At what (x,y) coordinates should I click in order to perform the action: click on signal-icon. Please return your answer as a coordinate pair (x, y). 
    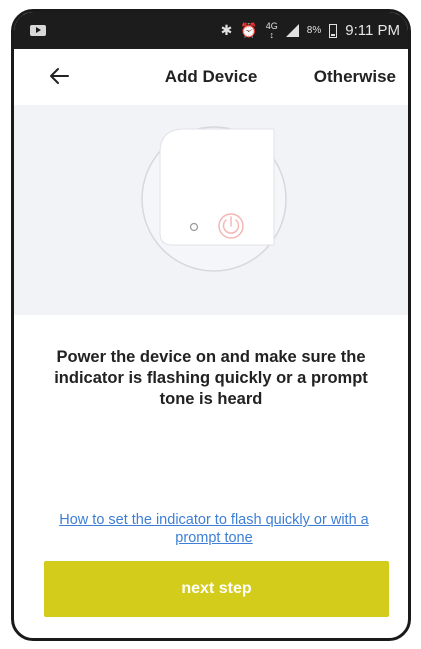
    Looking at the image, I should click on (292, 30).